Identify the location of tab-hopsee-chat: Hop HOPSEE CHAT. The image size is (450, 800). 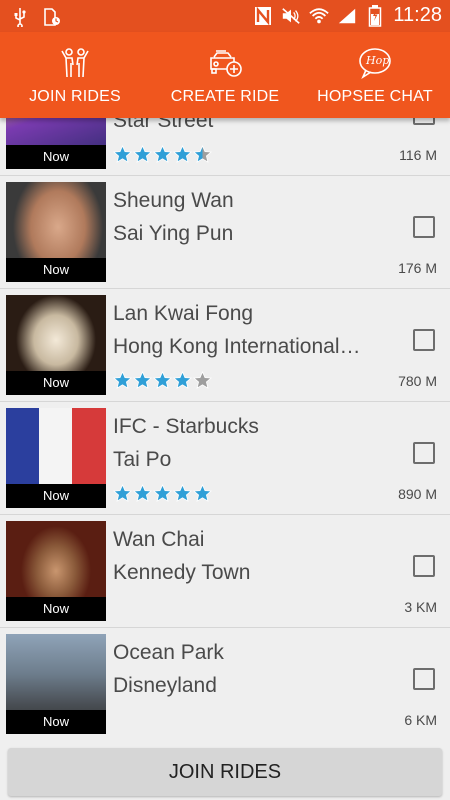
(375, 75).